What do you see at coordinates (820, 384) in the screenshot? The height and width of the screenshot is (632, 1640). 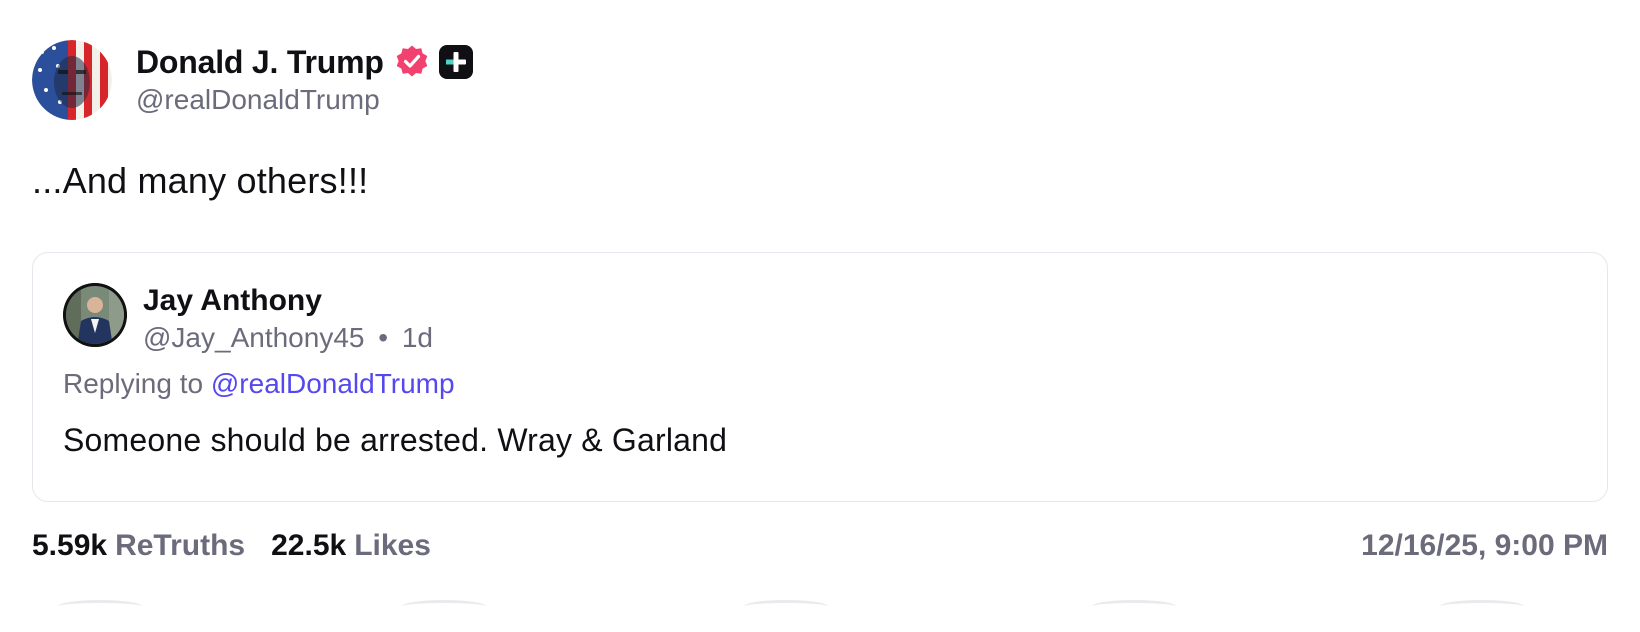 I see `replying-to-line: Replying to @realDonaldTrump` at bounding box center [820, 384].